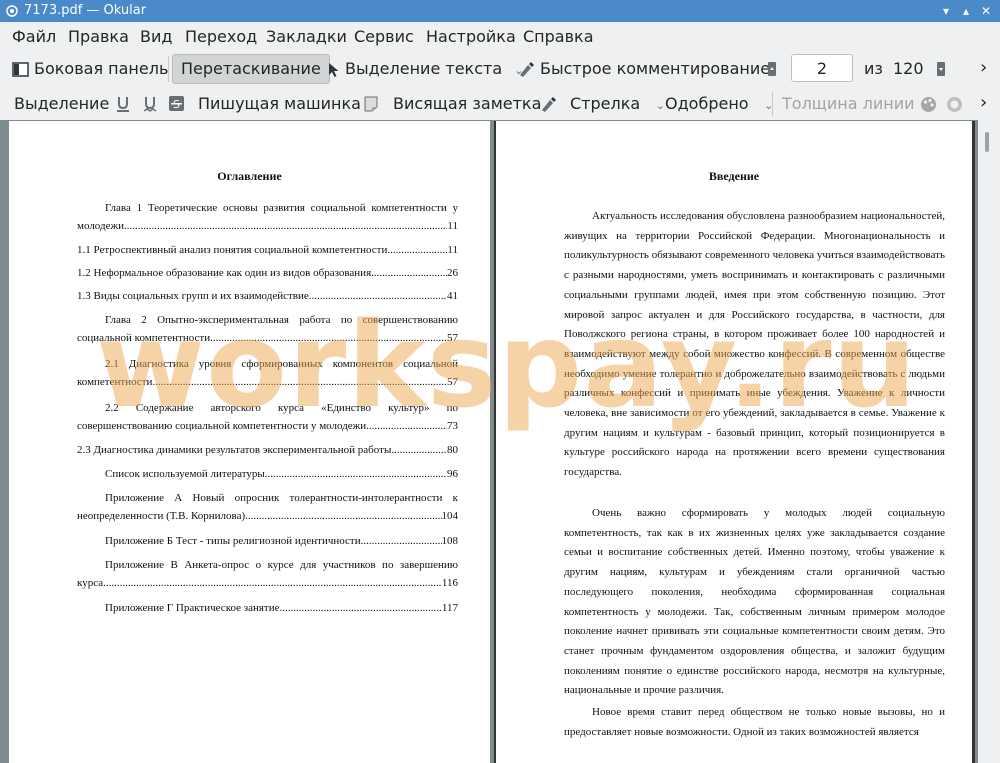  Describe the element at coordinates (822, 68) in the screenshot. I see `page-number-input: 2` at that location.